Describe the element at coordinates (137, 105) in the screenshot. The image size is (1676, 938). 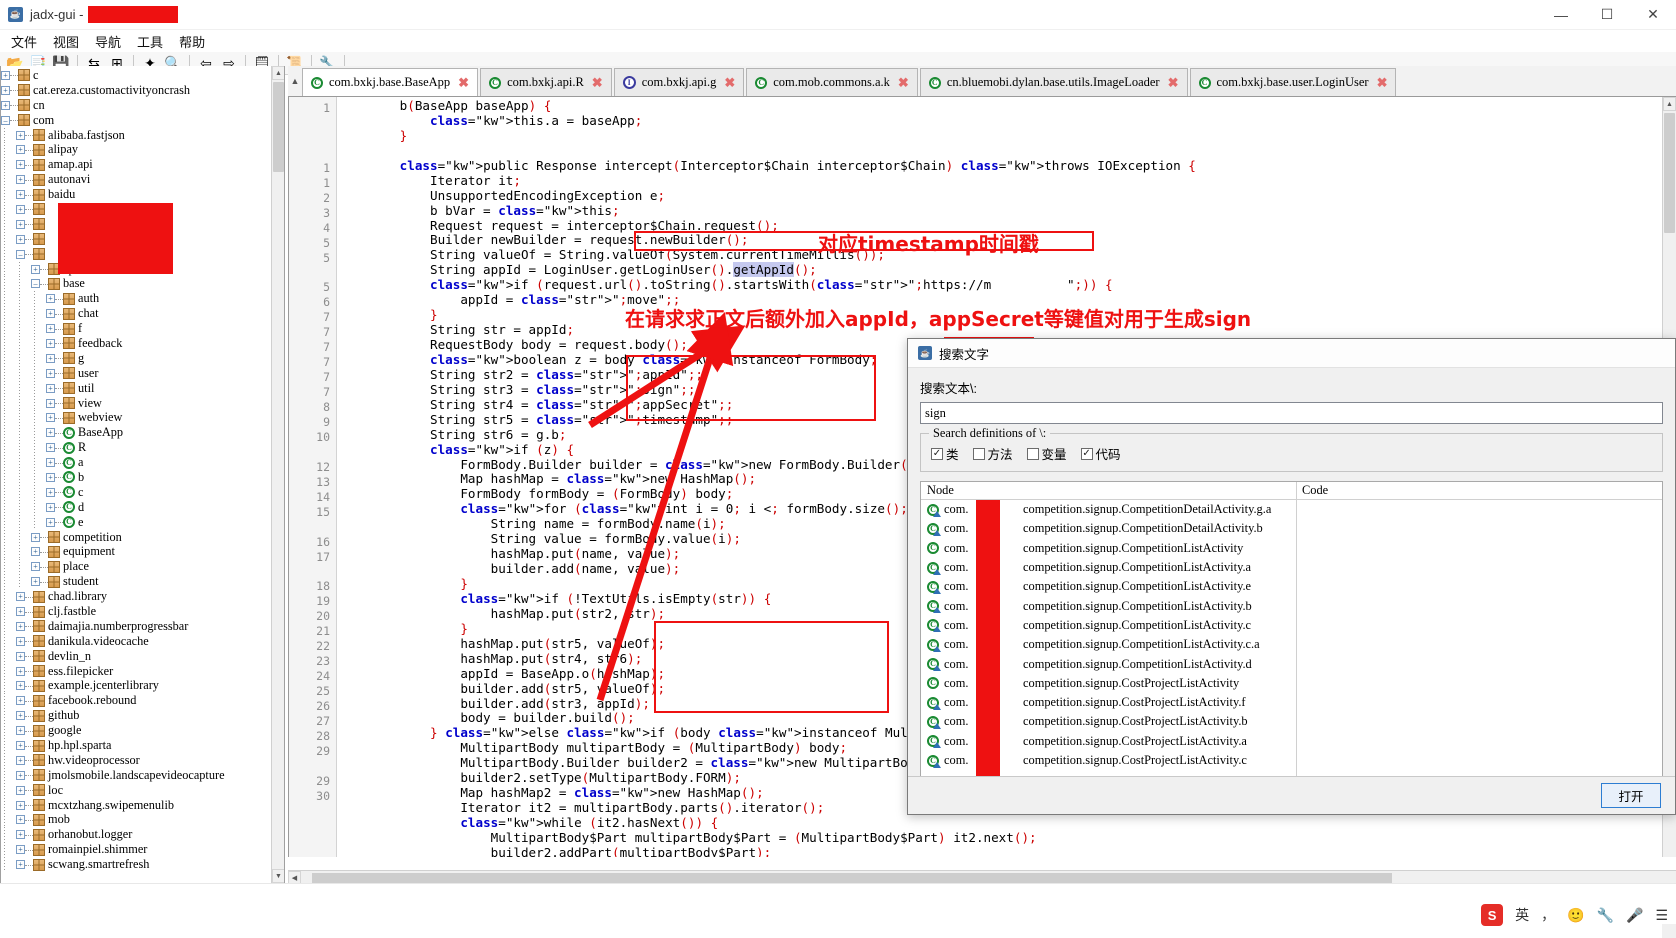
I see `tree-node-cn: + cn` at that location.